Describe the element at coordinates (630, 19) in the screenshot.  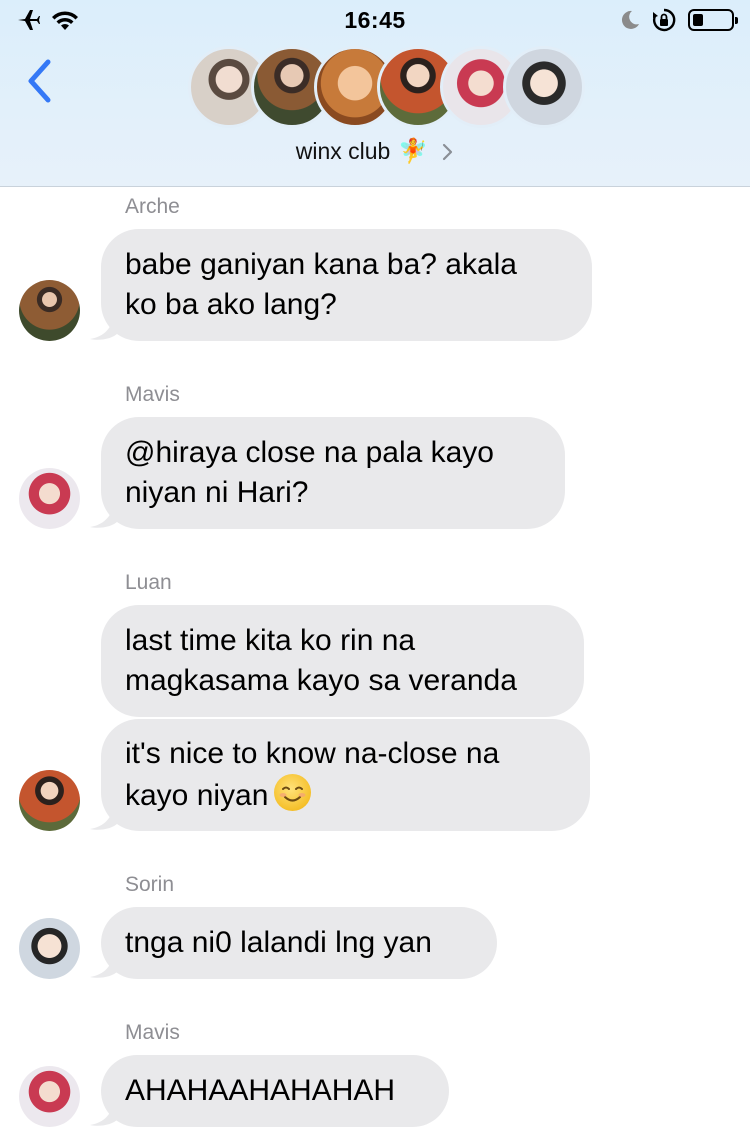
I see `moon-icon` at that location.